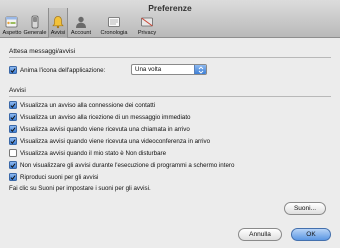 The width and height of the screenshot is (340, 248). I want to click on tab-account: Account, so click(81, 23).